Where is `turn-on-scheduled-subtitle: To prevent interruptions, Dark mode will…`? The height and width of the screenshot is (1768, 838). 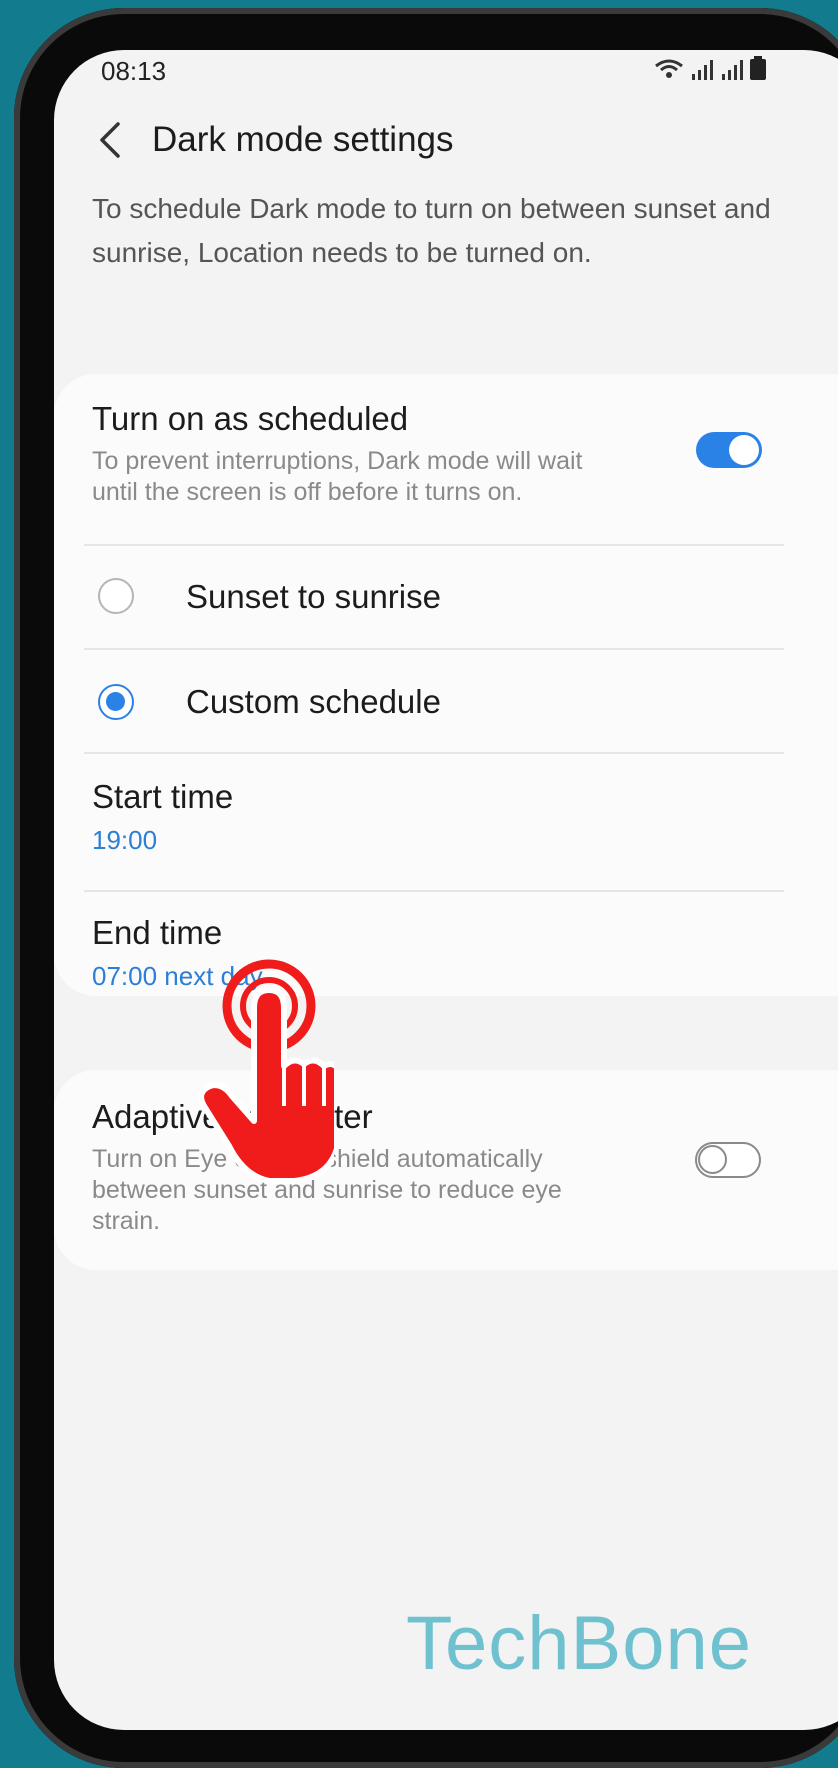
turn-on-scheduled-subtitle: To prevent interruptions, Dark mode will… is located at coordinates (337, 476).